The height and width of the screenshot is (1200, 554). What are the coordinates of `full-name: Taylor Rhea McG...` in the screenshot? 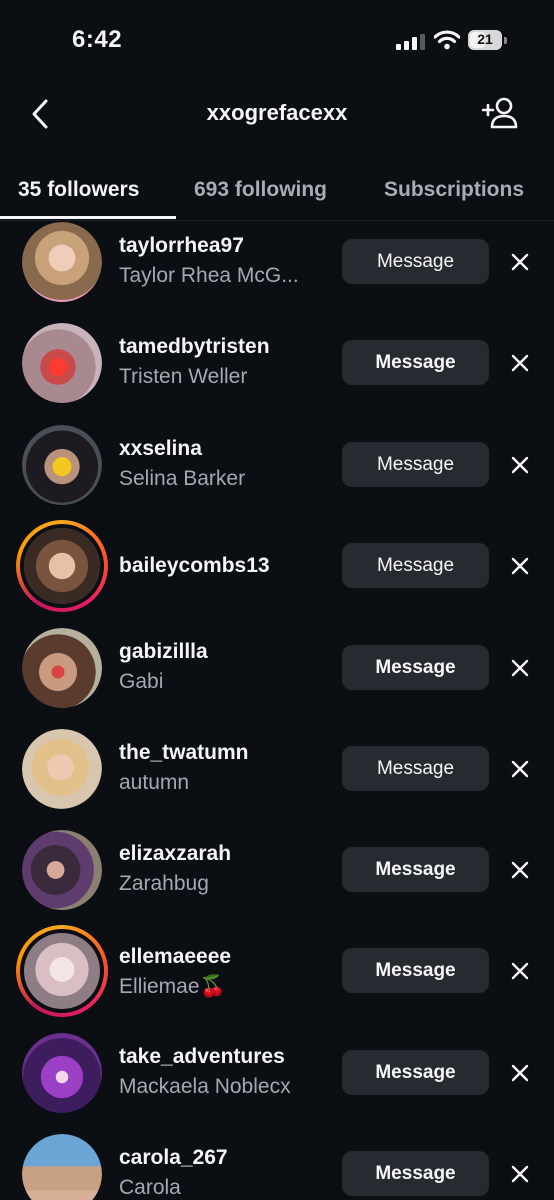 It's located at (209, 275).